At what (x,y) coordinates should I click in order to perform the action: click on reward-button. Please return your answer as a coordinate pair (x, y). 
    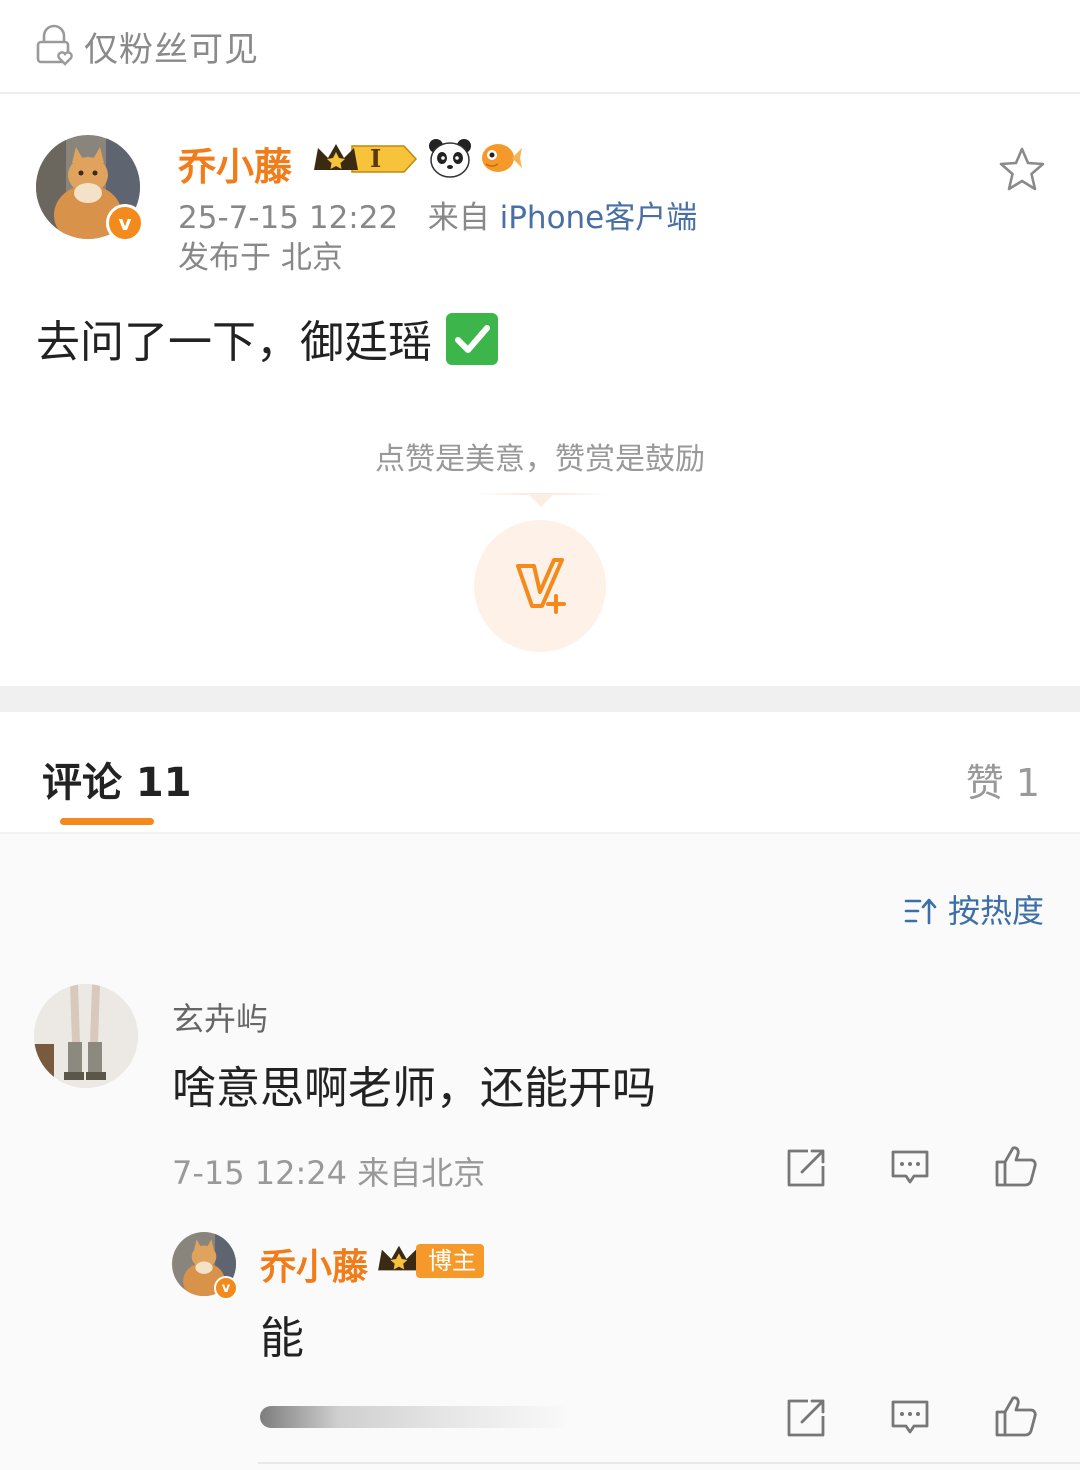
    Looking at the image, I should click on (540, 586).